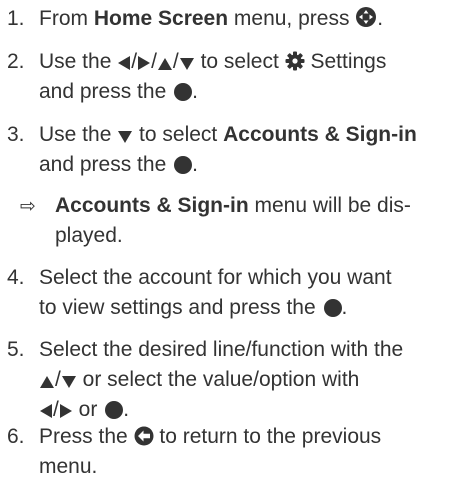  What do you see at coordinates (68, 466) in the screenshot?
I see `text: menu.` at bounding box center [68, 466].